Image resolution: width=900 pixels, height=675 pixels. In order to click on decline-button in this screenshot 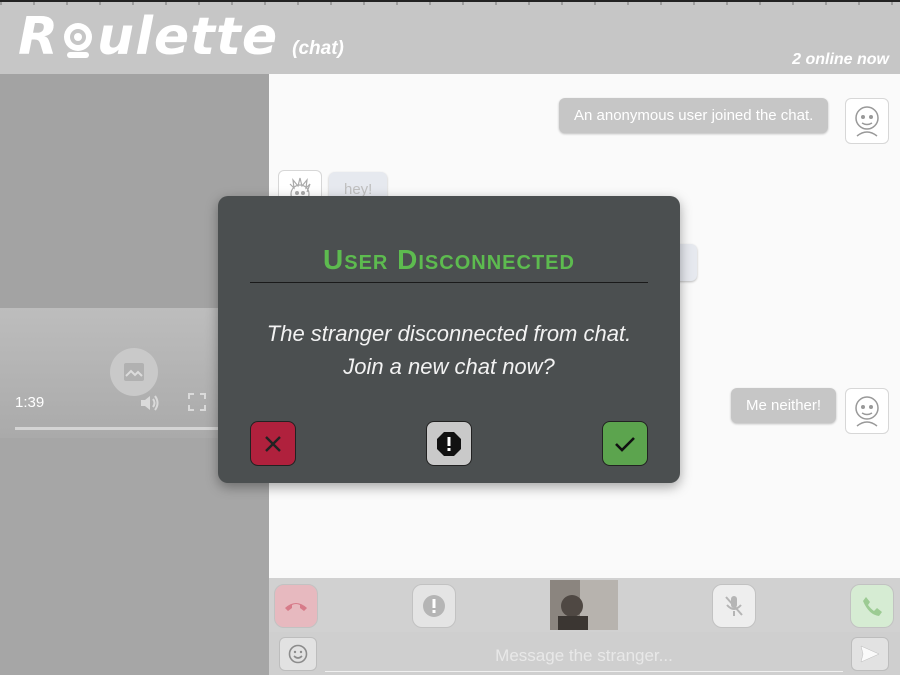, I will do `click(273, 443)`.